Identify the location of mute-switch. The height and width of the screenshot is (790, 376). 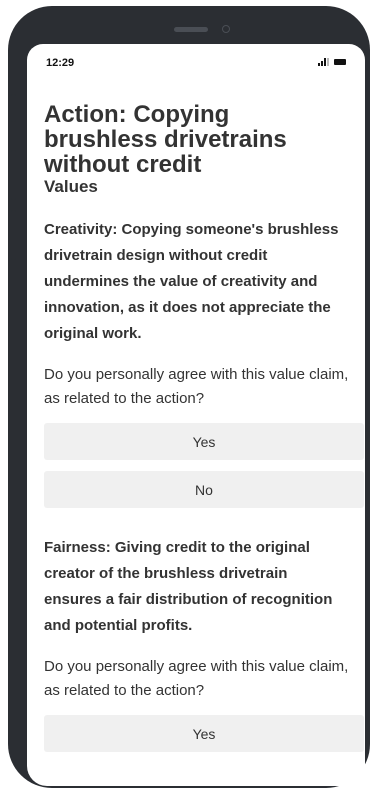
(13, 108).